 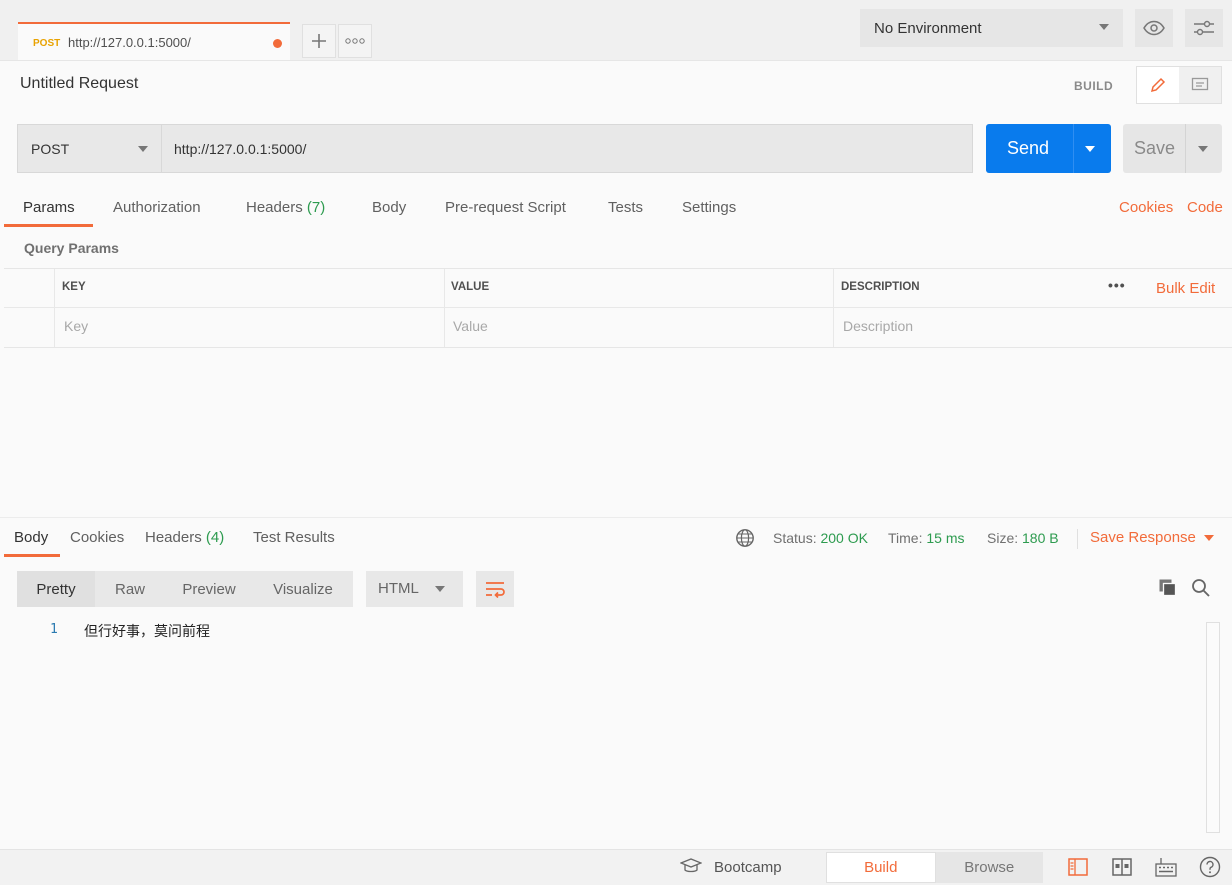 I want to click on method-select-value: POST, so click(x=50, y=148).